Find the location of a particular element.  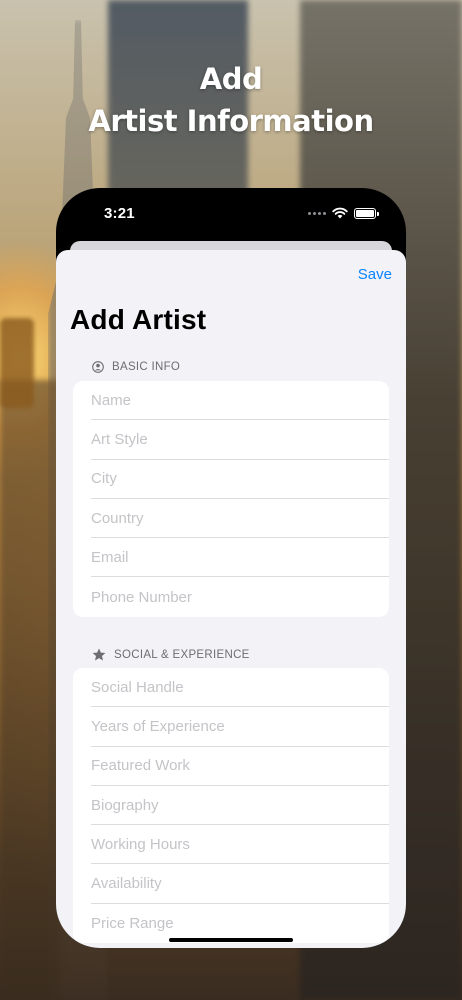

section-header-social-experience: SOCIAL & EXPERIENCE is located at coordinates (171, 654).